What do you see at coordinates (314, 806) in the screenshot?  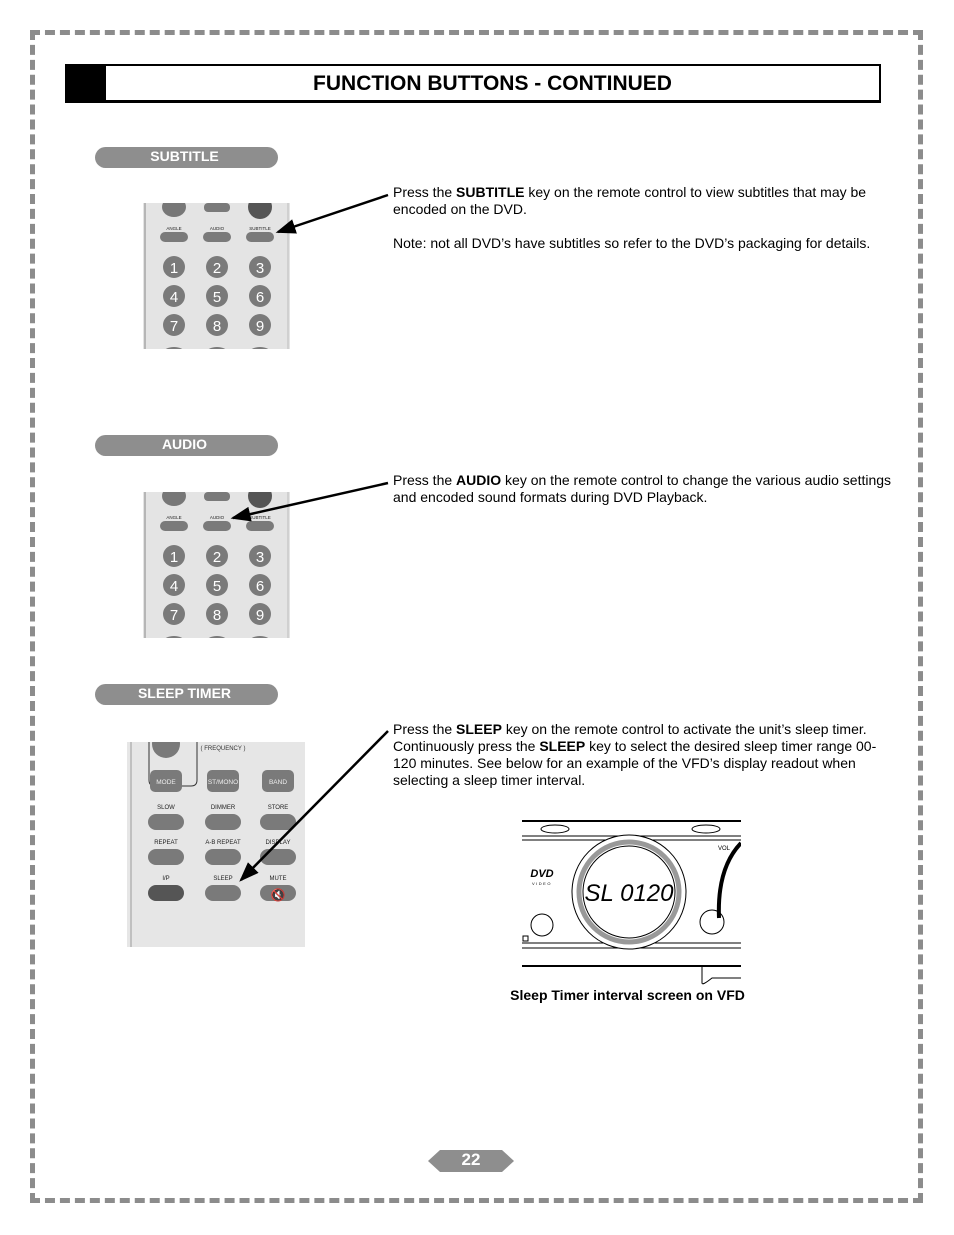 I see `arrow-to-sleep-key` at bounding box center [314, 806].